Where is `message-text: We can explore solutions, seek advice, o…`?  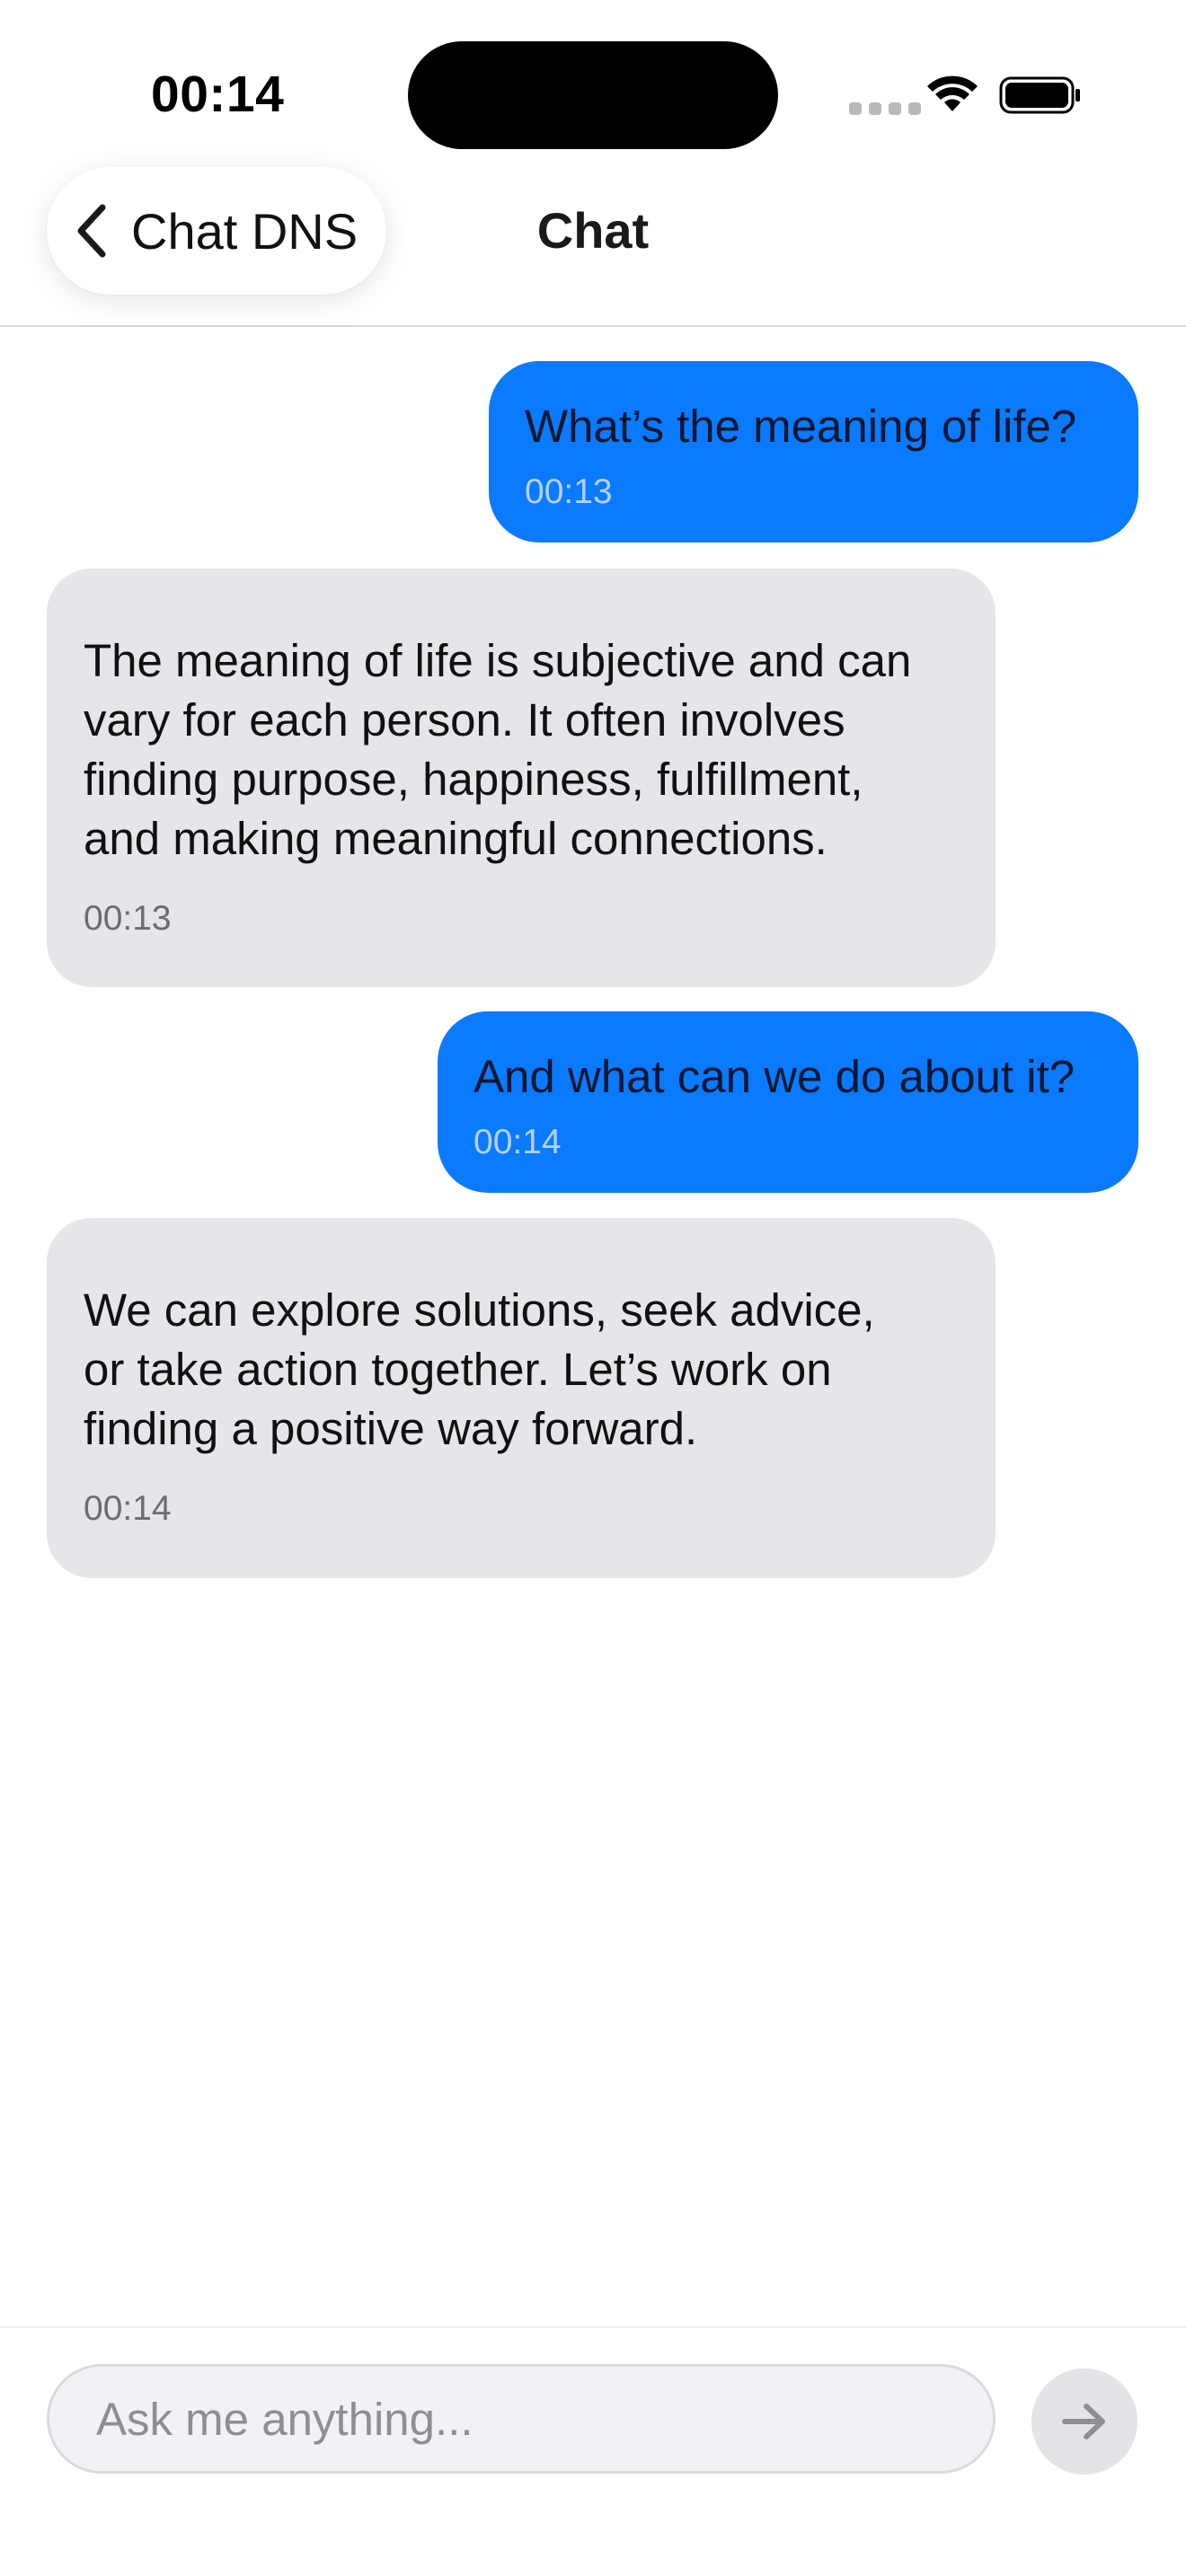 message-text: We can explore solutions, seek advice, o… is located at coordinates (479, 1369).